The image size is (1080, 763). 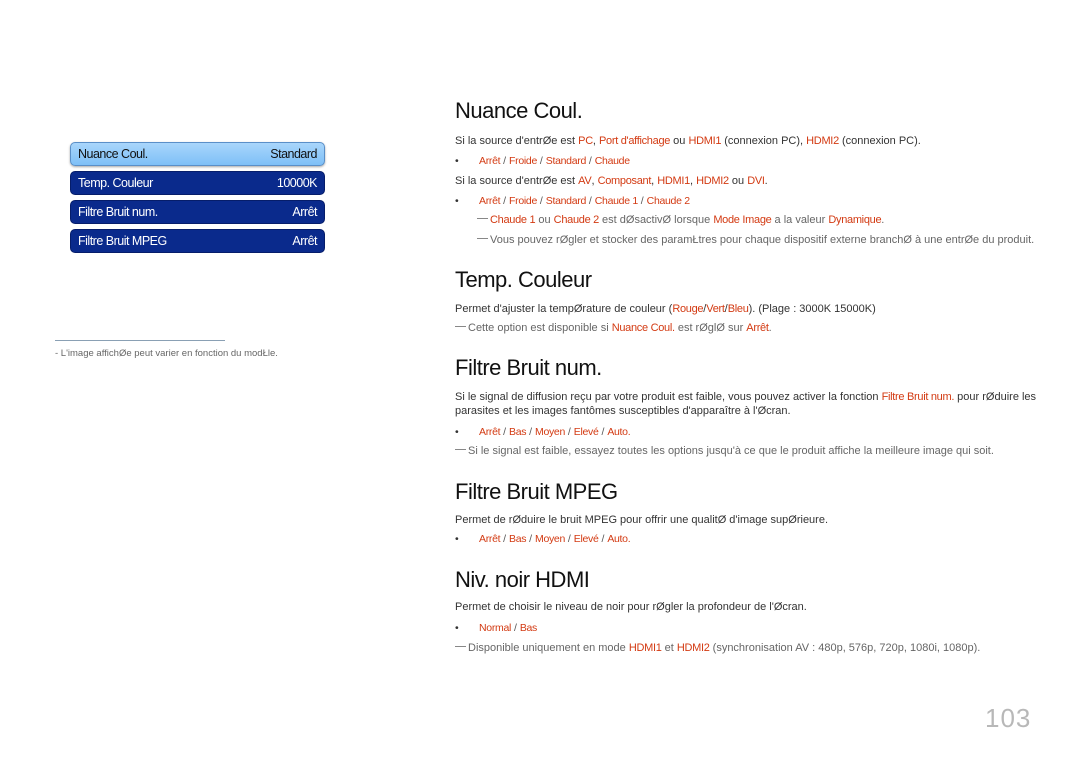 I want to click on section-title-filtre-bruit-mpeg: Filtre Bruit MPEG, so click(x=536, y=491).